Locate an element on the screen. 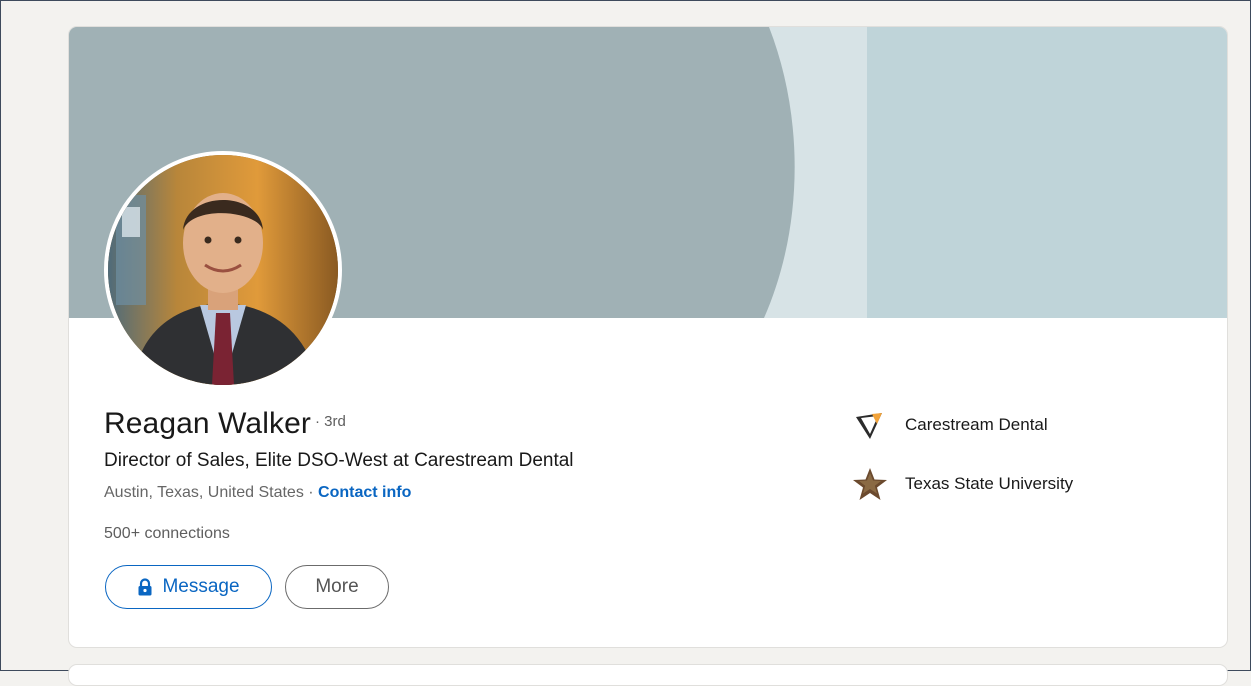  avatar is located at coordinates (223, 270).